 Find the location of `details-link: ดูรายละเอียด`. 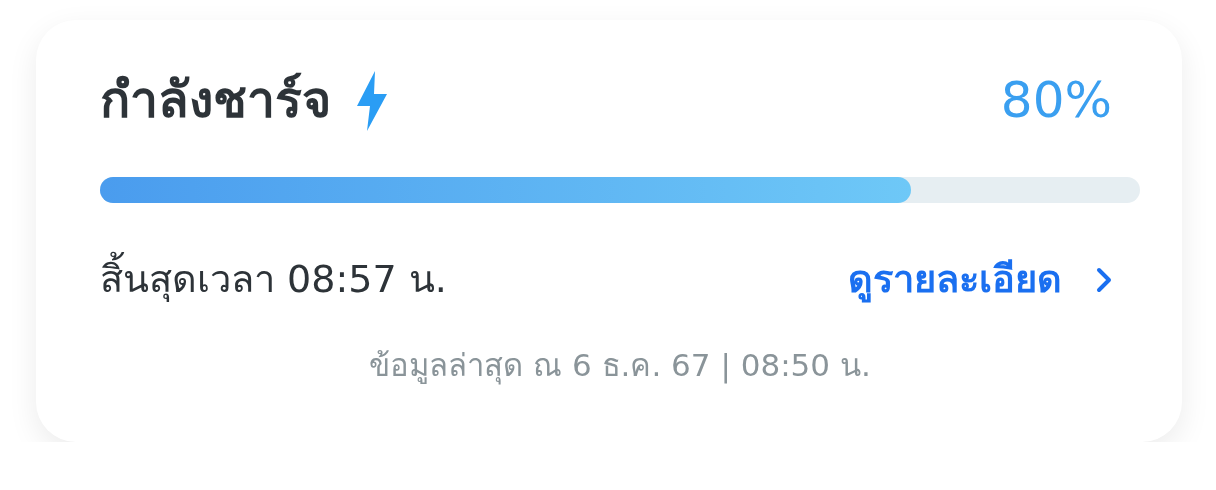

details-link: ดูรายละเอียด is located at coordinates (980, 279).